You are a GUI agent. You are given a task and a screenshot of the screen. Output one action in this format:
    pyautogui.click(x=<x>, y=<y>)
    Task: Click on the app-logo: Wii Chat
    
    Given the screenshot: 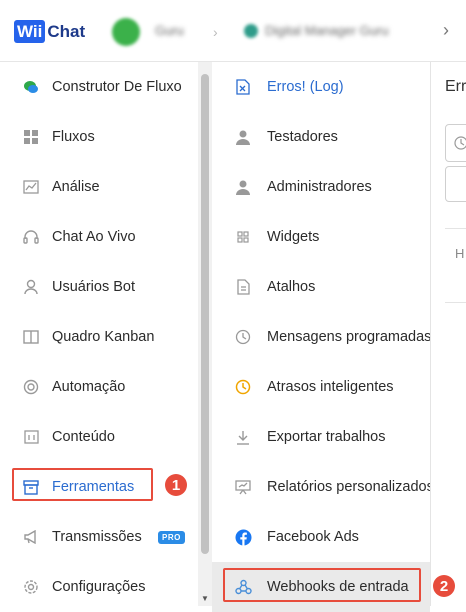 What is the action you would take?
    pyautogui.click(x=49, y=31)
    